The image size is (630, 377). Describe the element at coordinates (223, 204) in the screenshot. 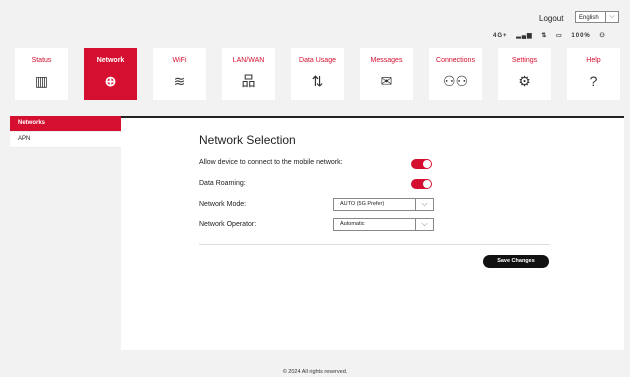

I see `network-mode-label: Network Mode:` at that location.